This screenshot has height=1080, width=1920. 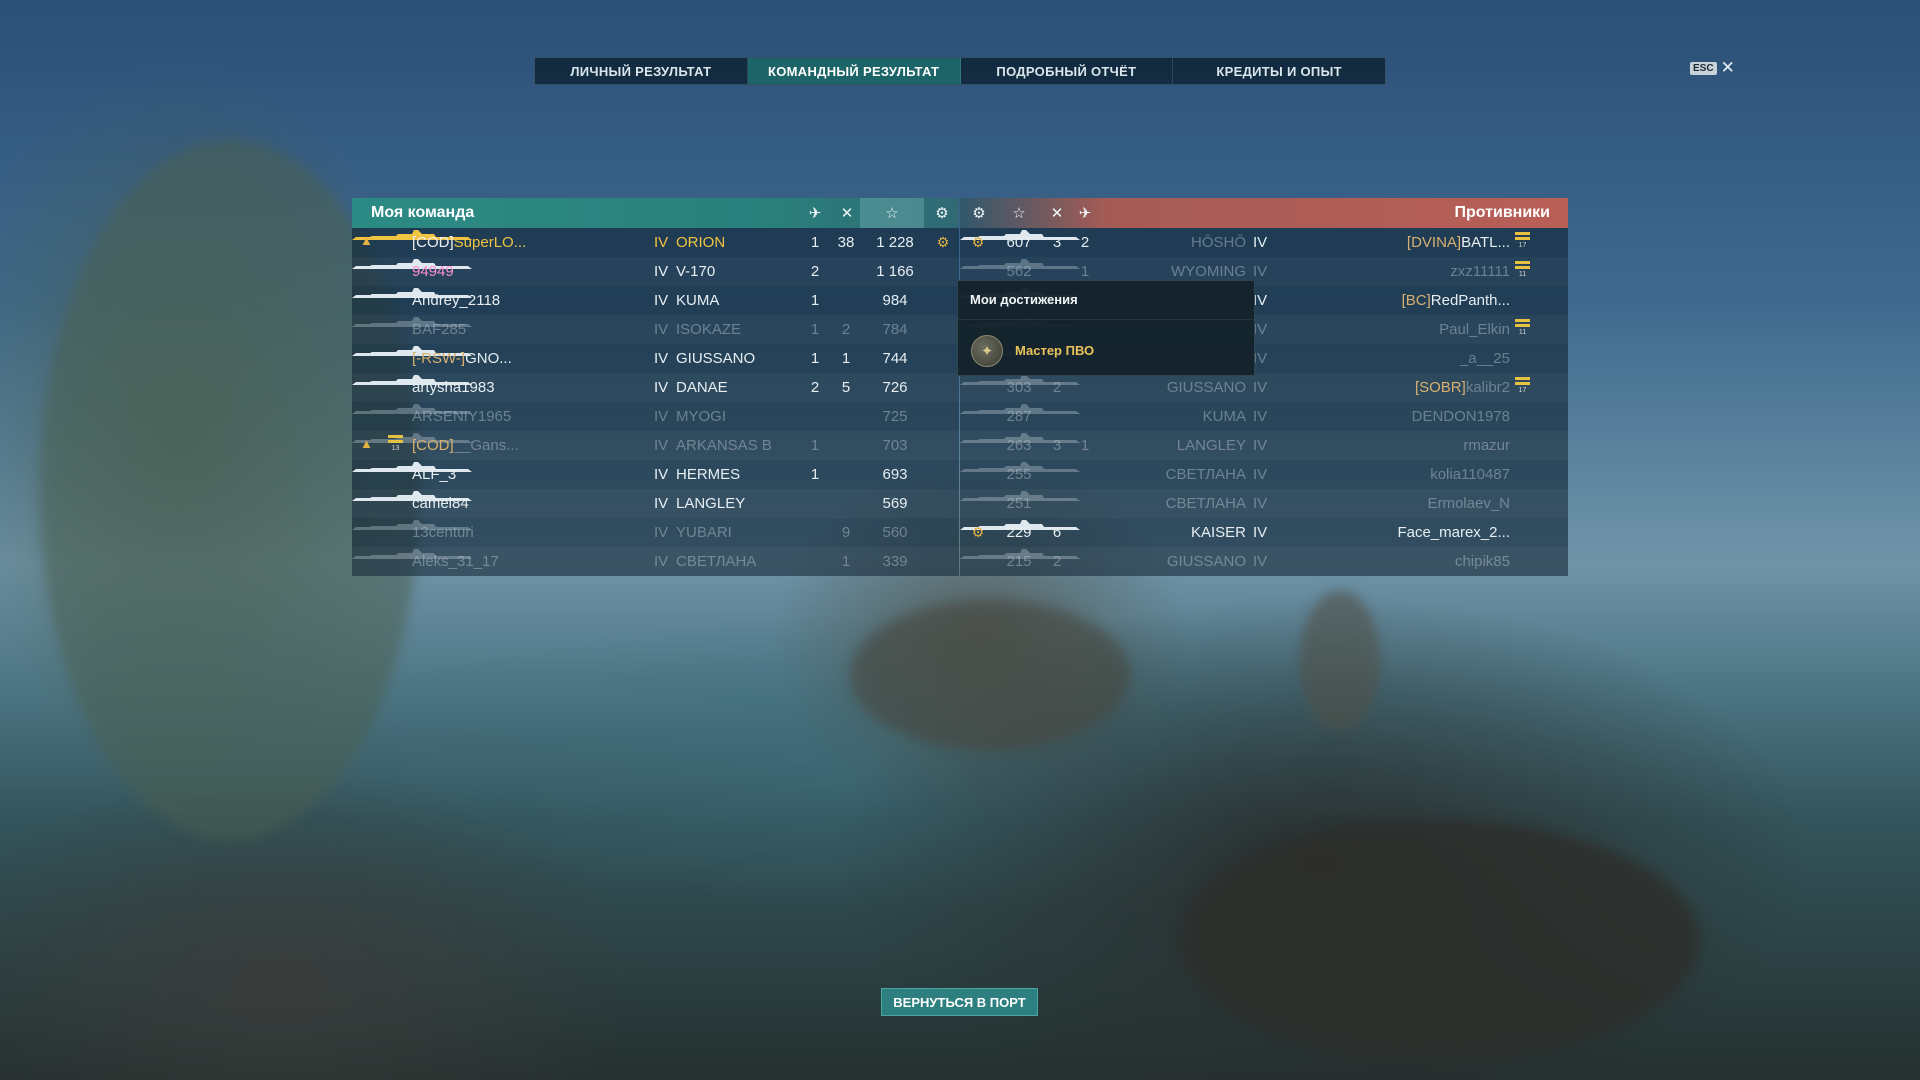 What do you see at coordinates (959, 1002) in the screenshot?
I see `return-to-port-button: ВЕРНУТЬСЯ В ПОРТ` at bounding box center [959, 1002].